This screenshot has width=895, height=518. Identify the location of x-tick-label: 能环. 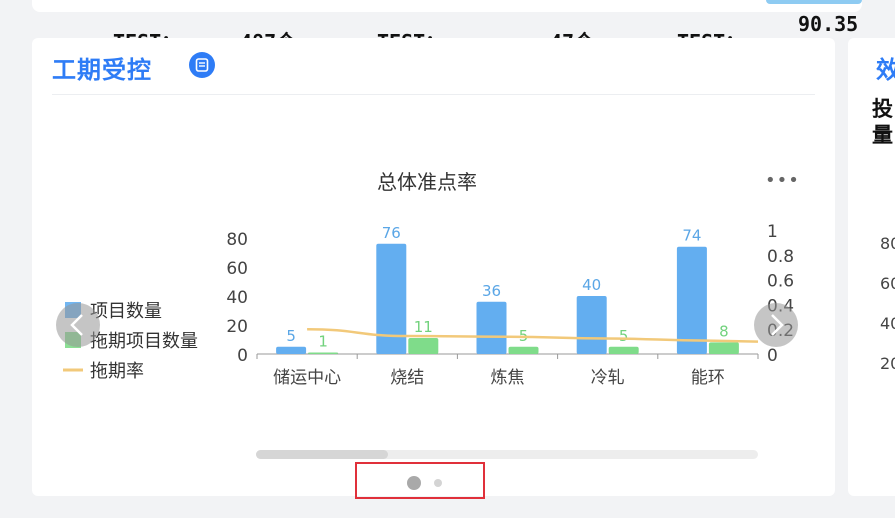
(708, 378).